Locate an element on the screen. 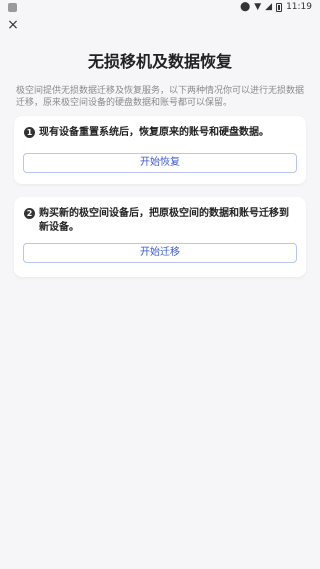 The image size is (320, 569). status-bar: ⬤ ▼ ◢ 11:19 is located at coordinates (160, 7).